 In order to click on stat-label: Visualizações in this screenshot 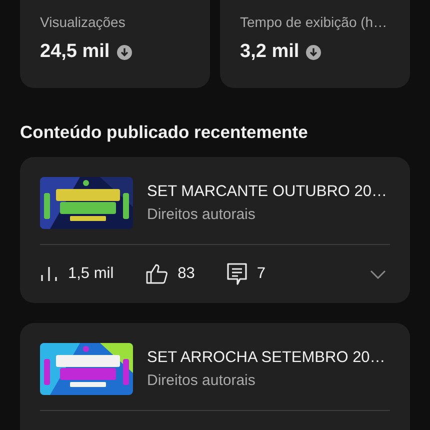, I will do `click(83, 22)`.